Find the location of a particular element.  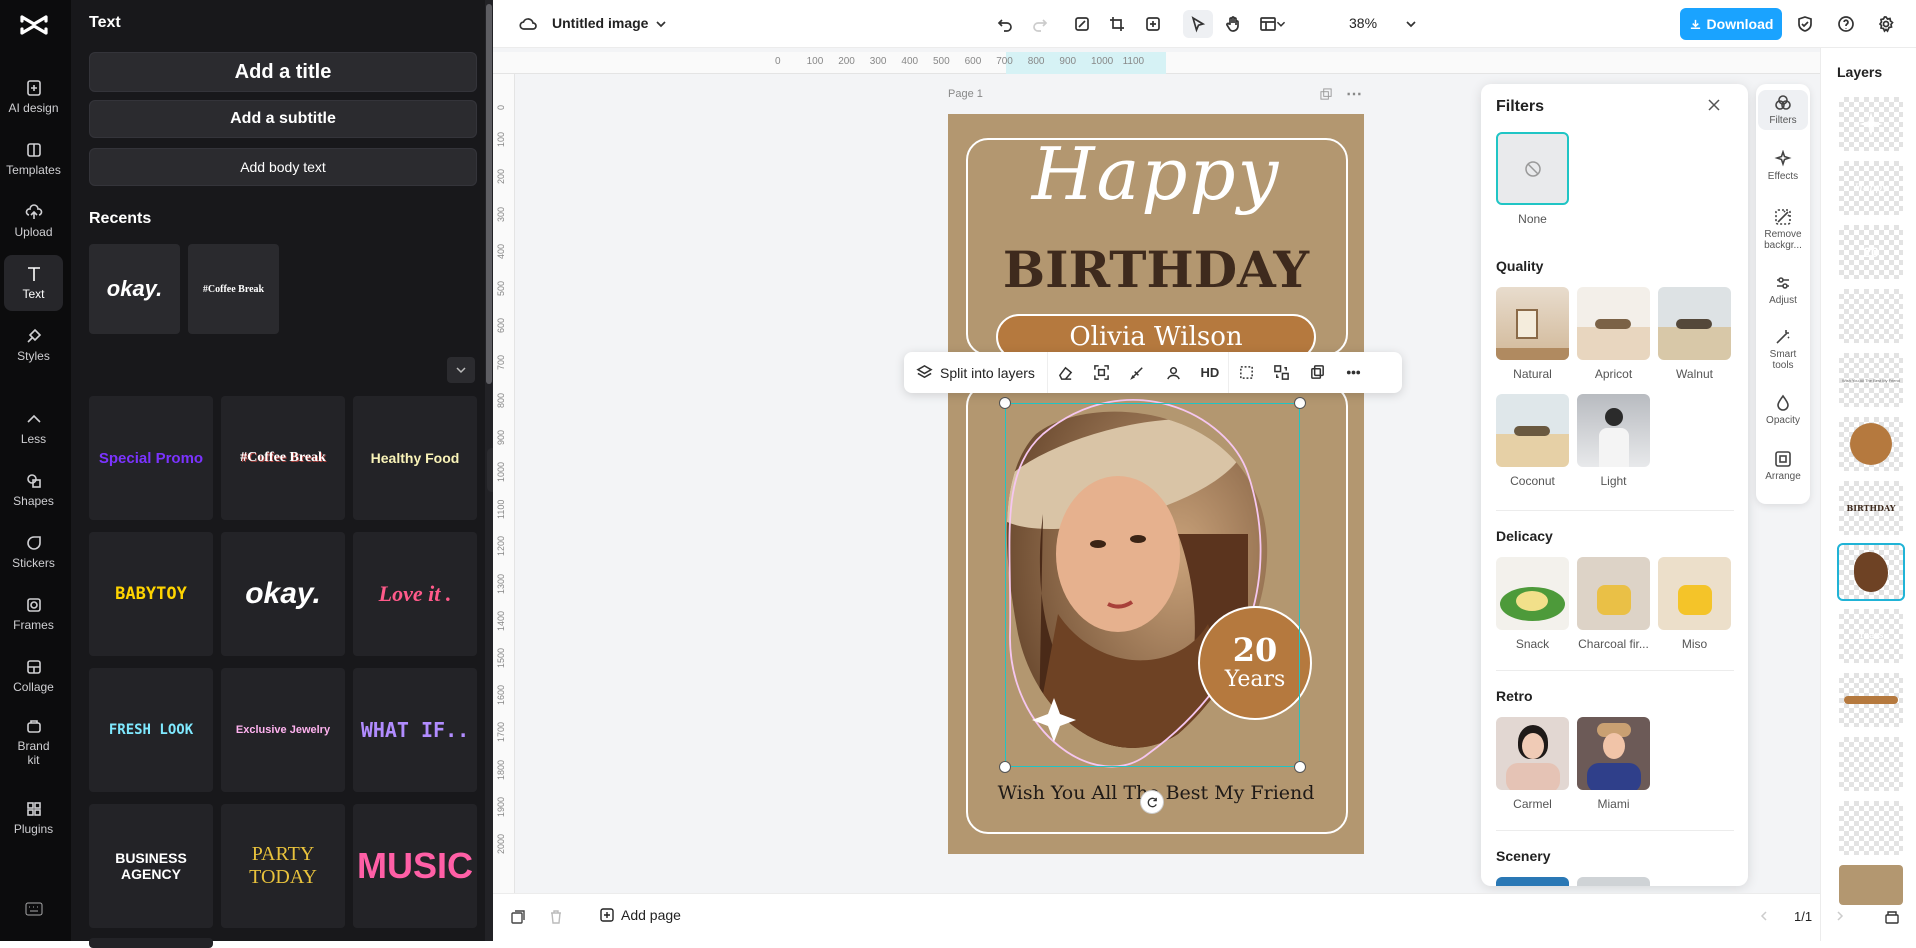

nav-text: Text is located at coordinates (33, 283).